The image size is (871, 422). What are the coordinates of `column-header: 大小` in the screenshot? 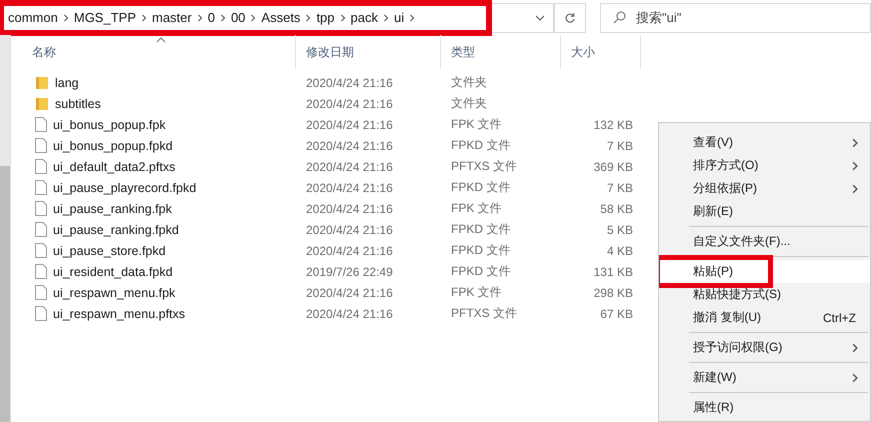 It's located at (601, 52).